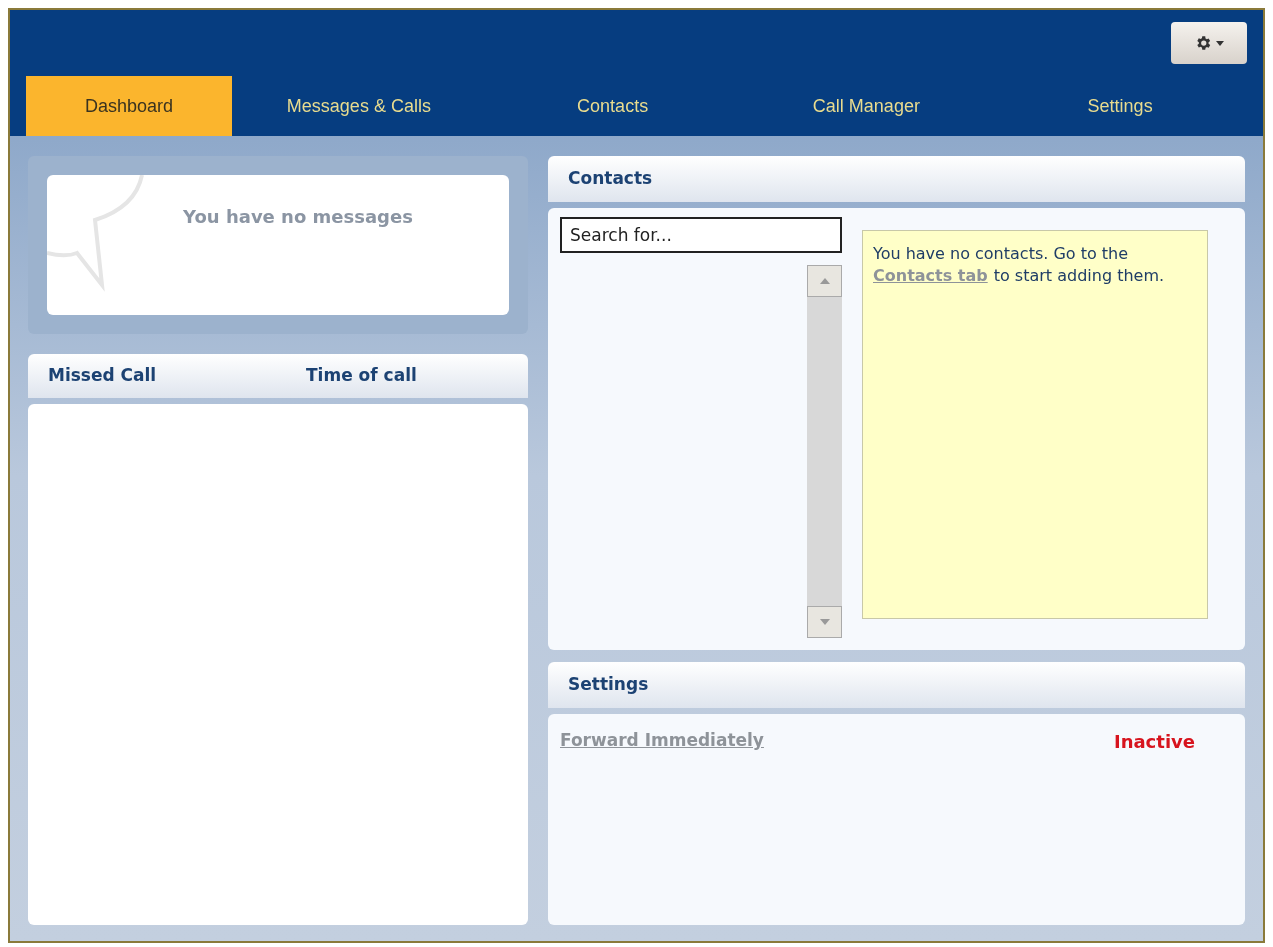 The height and width of the screenshot is (947, 1273). I want to click on scroll-down-button, so click(824, 622).